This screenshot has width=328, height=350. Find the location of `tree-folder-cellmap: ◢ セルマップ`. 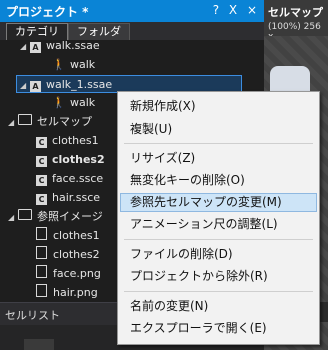

tree-folder-cellmap: ◢ セルマップ is located at coordinates (50, 122).